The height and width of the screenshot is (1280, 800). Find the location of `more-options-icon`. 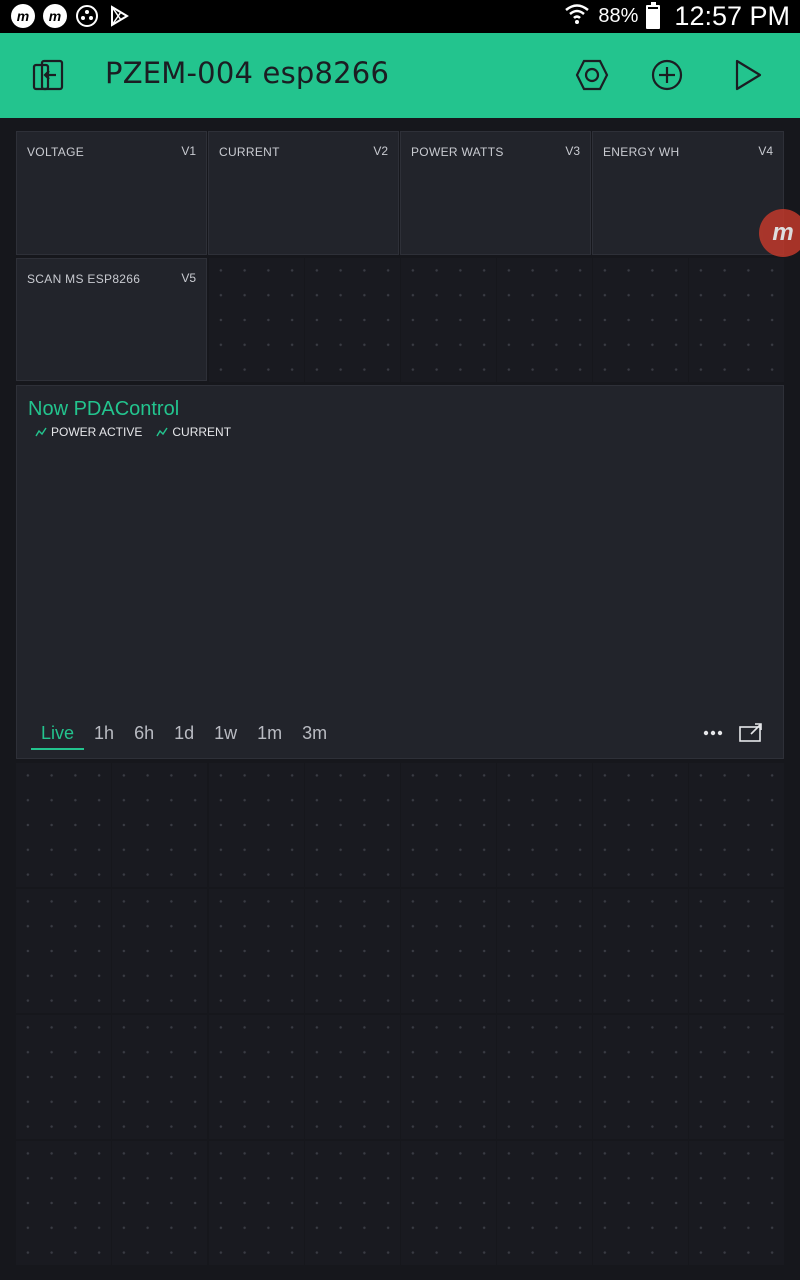

more-options-icon is located at coordinates (713, 733).